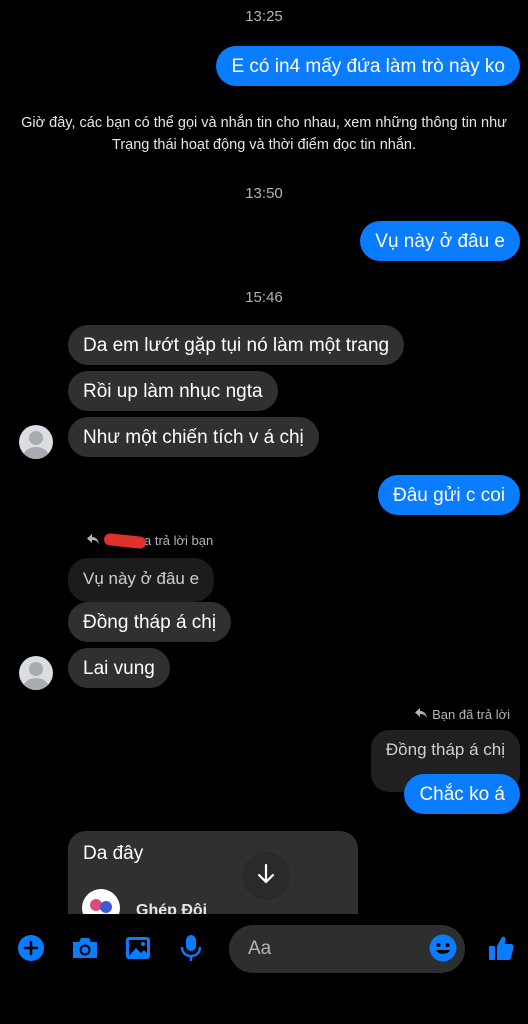 Image resolution: width=528 pixels, height=1024 pixels. Describe the element at coordinates (125, 540) in the screenshot. I see `redaction-mark` at that location.